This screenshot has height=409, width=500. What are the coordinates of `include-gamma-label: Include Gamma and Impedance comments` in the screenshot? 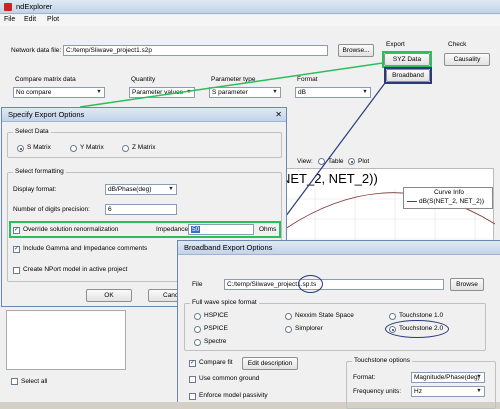 It's located at (85, 248).